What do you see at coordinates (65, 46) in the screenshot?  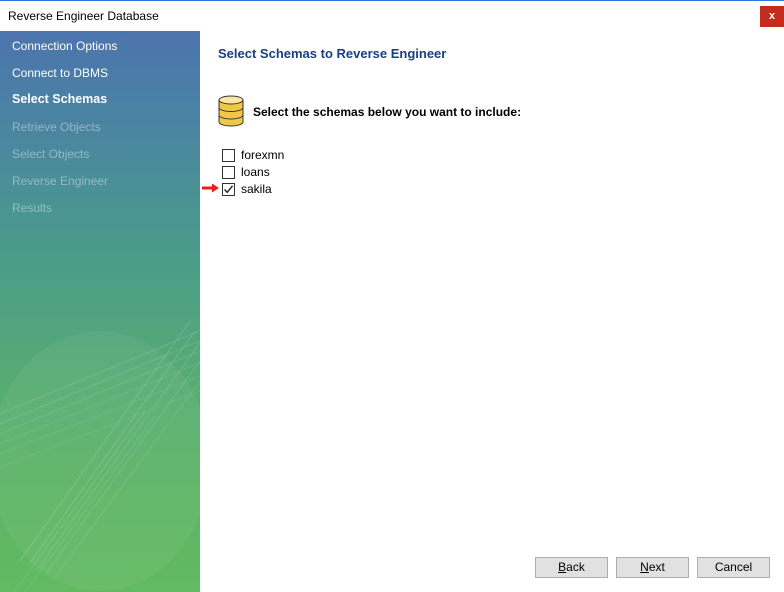 I see `sidebar-item-connection-options: Connection Options` at bounding box center [65, 46].